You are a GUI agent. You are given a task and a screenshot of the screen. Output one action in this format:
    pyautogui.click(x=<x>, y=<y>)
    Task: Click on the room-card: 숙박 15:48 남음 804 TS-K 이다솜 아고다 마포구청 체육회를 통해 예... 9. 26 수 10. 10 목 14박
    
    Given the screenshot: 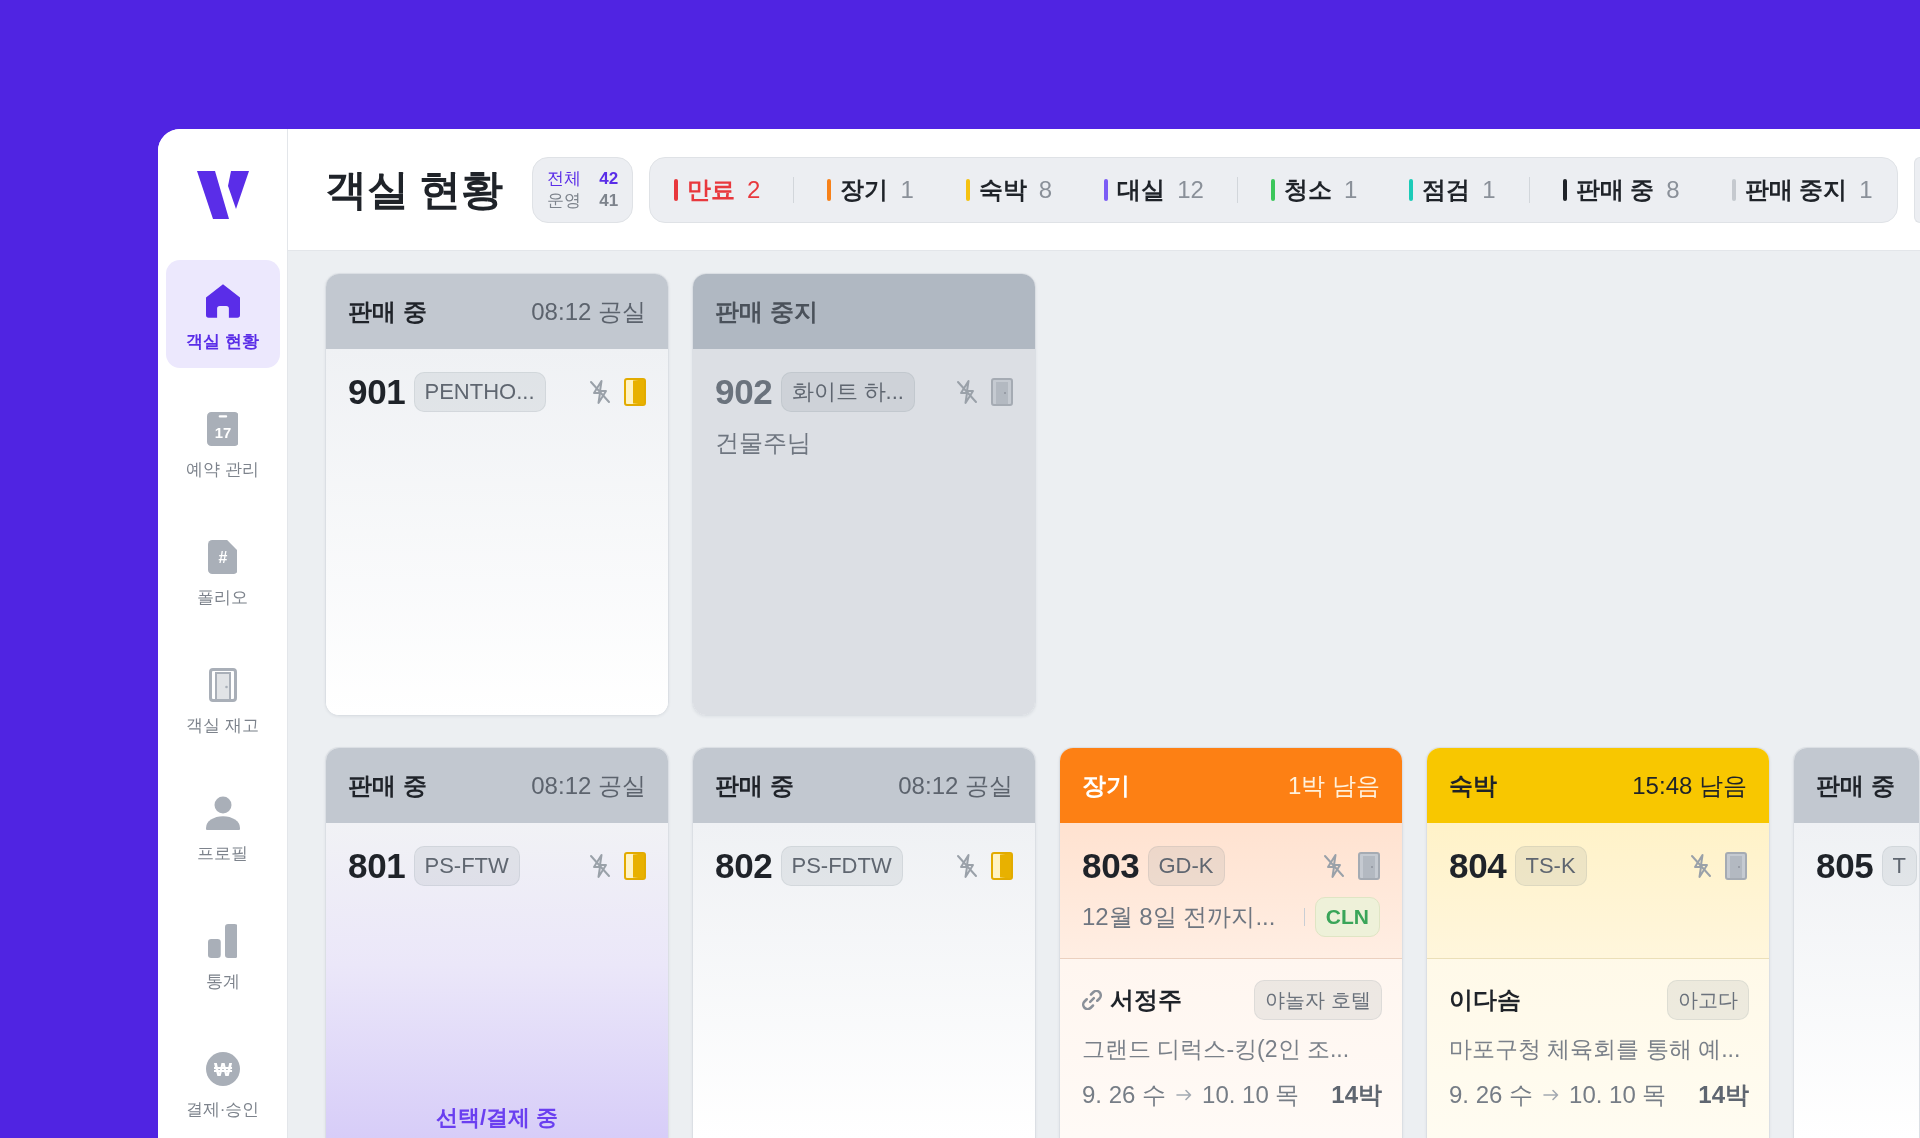 What is the action you would take?
    pyautogui.click(x=1598, y=942)
    